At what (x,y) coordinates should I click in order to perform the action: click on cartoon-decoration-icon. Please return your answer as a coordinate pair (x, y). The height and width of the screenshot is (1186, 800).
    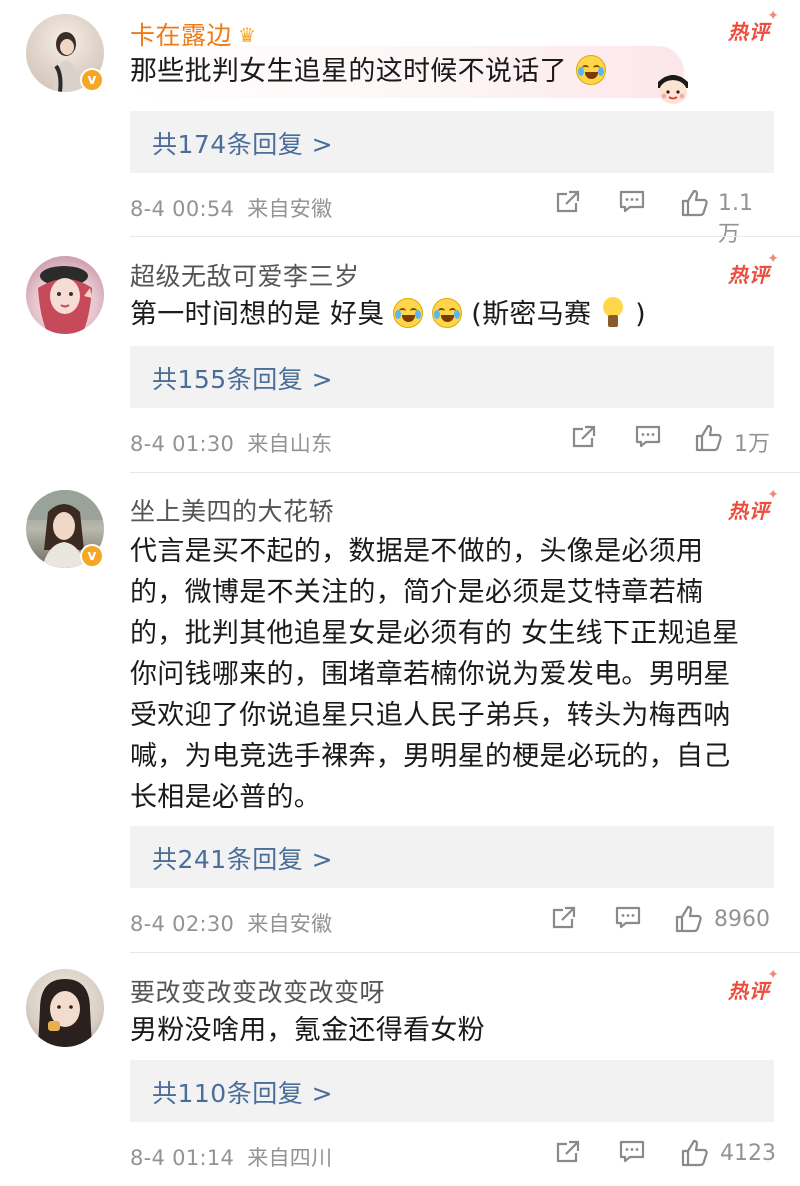
    Looking at the image, I should click on (673, 86).